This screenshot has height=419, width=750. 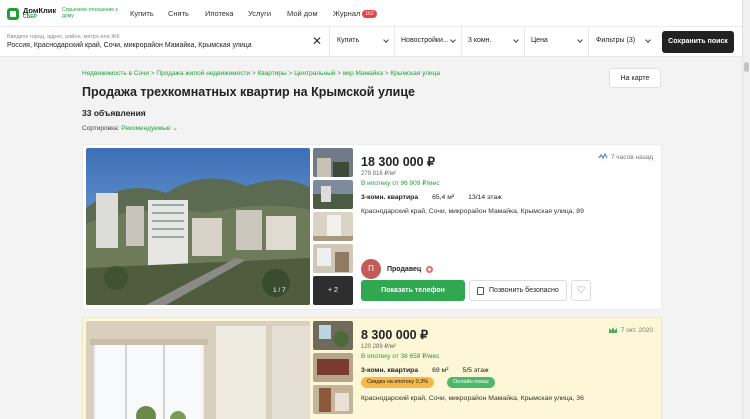 I want to click on price-value: Цена, so click(x=539, y=40).